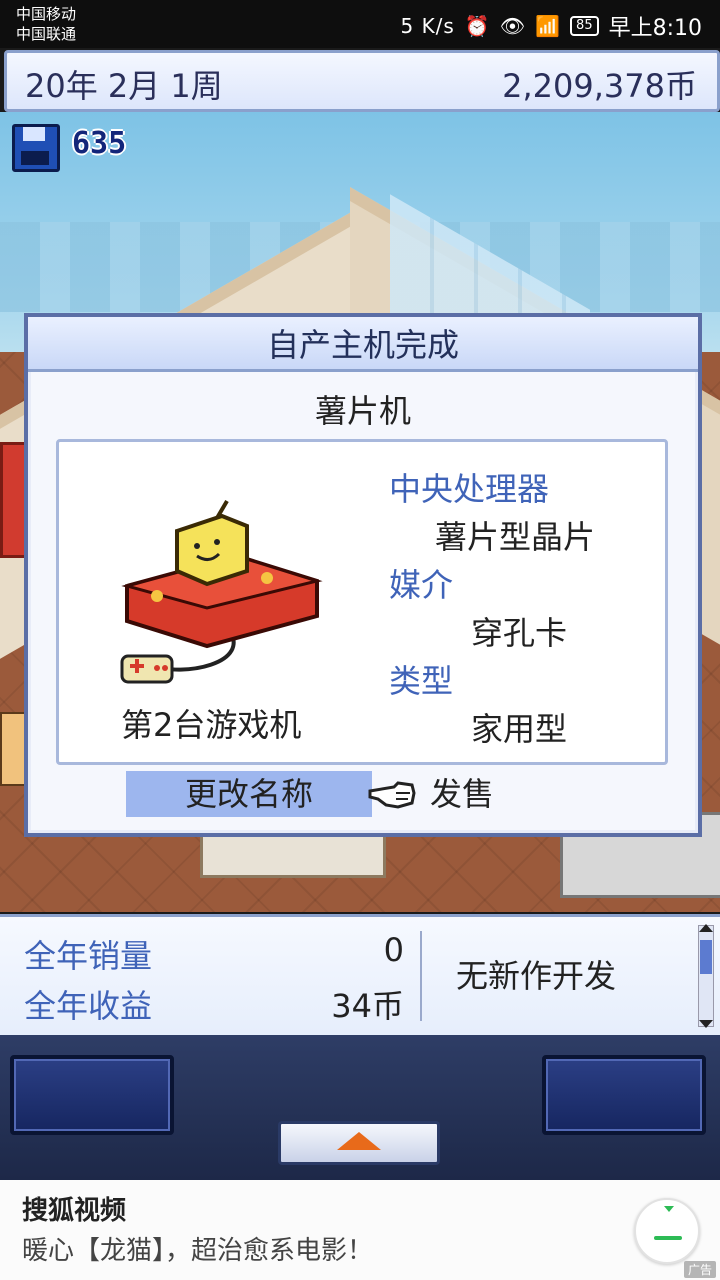  Describe the element at coordinates (706, 928) in the screenshot. I see `scroll-up-icon` at that location.